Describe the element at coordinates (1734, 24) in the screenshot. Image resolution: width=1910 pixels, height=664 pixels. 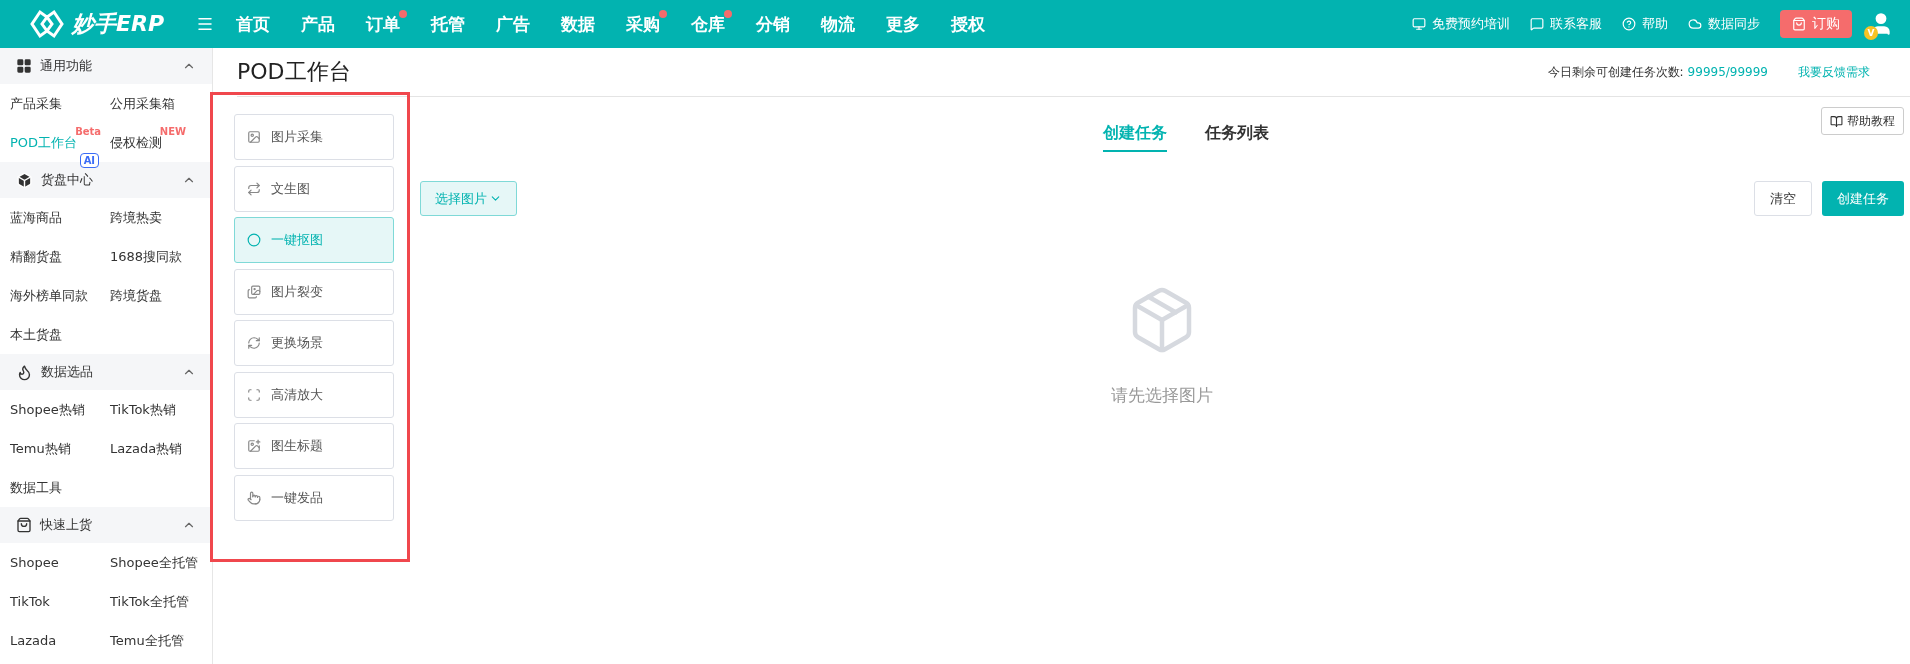
I see `link-label: 数据同步` at that location.